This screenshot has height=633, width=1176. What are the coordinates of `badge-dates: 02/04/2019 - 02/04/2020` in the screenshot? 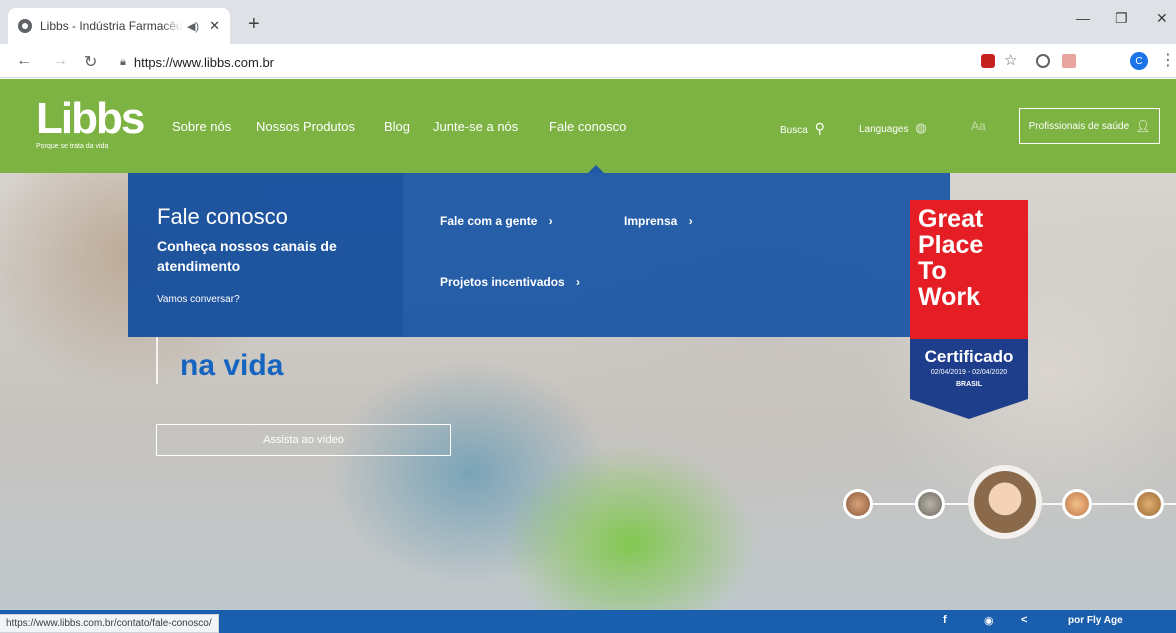 It's located at (969, 372).